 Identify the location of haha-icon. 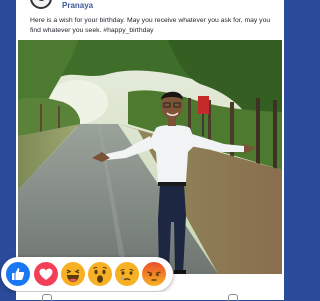
(73, 274).